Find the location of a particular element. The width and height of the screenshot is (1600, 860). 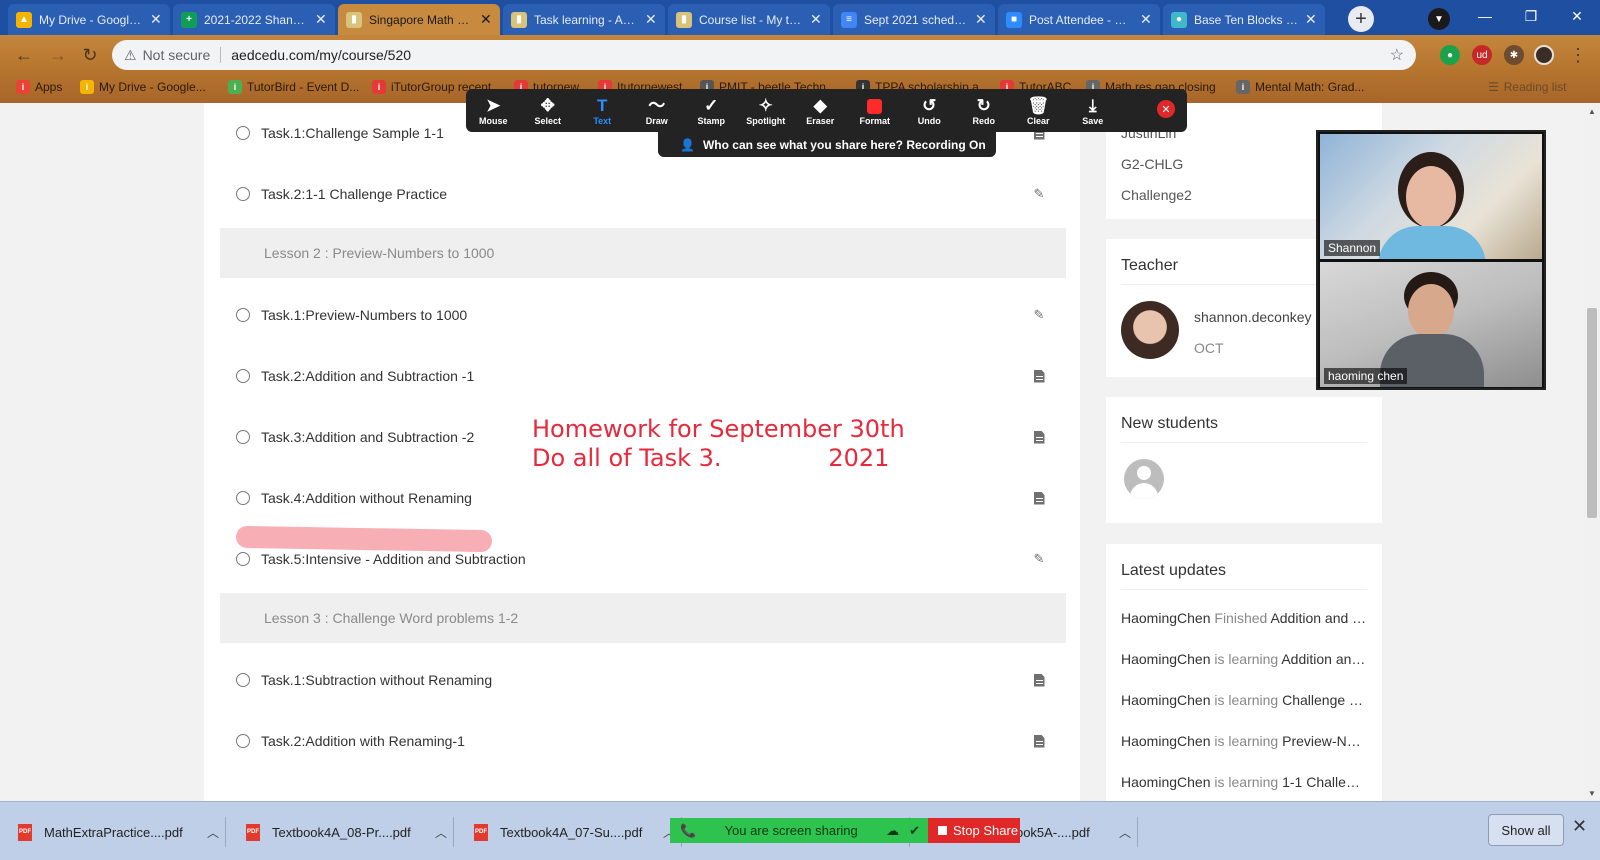

security-label: Not secure is located at coordinates (177, 55).